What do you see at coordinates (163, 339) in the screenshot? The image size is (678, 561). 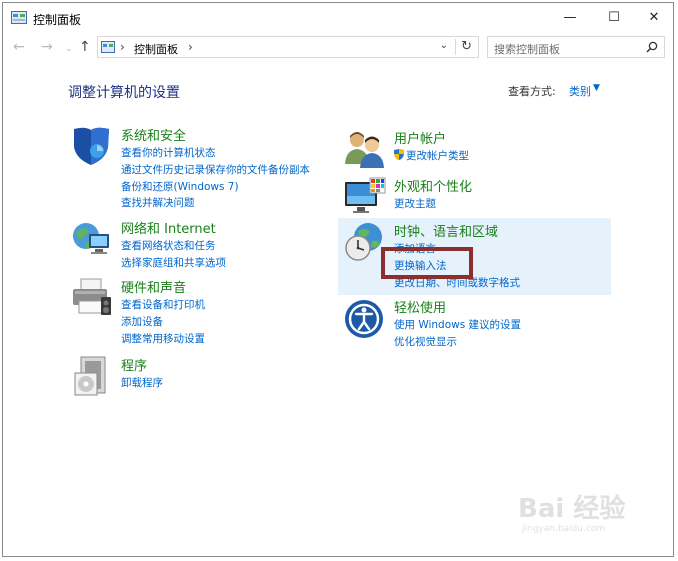 I see `link-mobility-settings: 调整常用移动设置` at bounding box center [163, 339].